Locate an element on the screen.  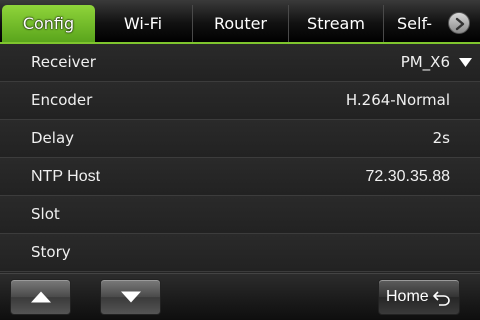
setting-value: H.264-Normal is located at coordinates (397, 100).